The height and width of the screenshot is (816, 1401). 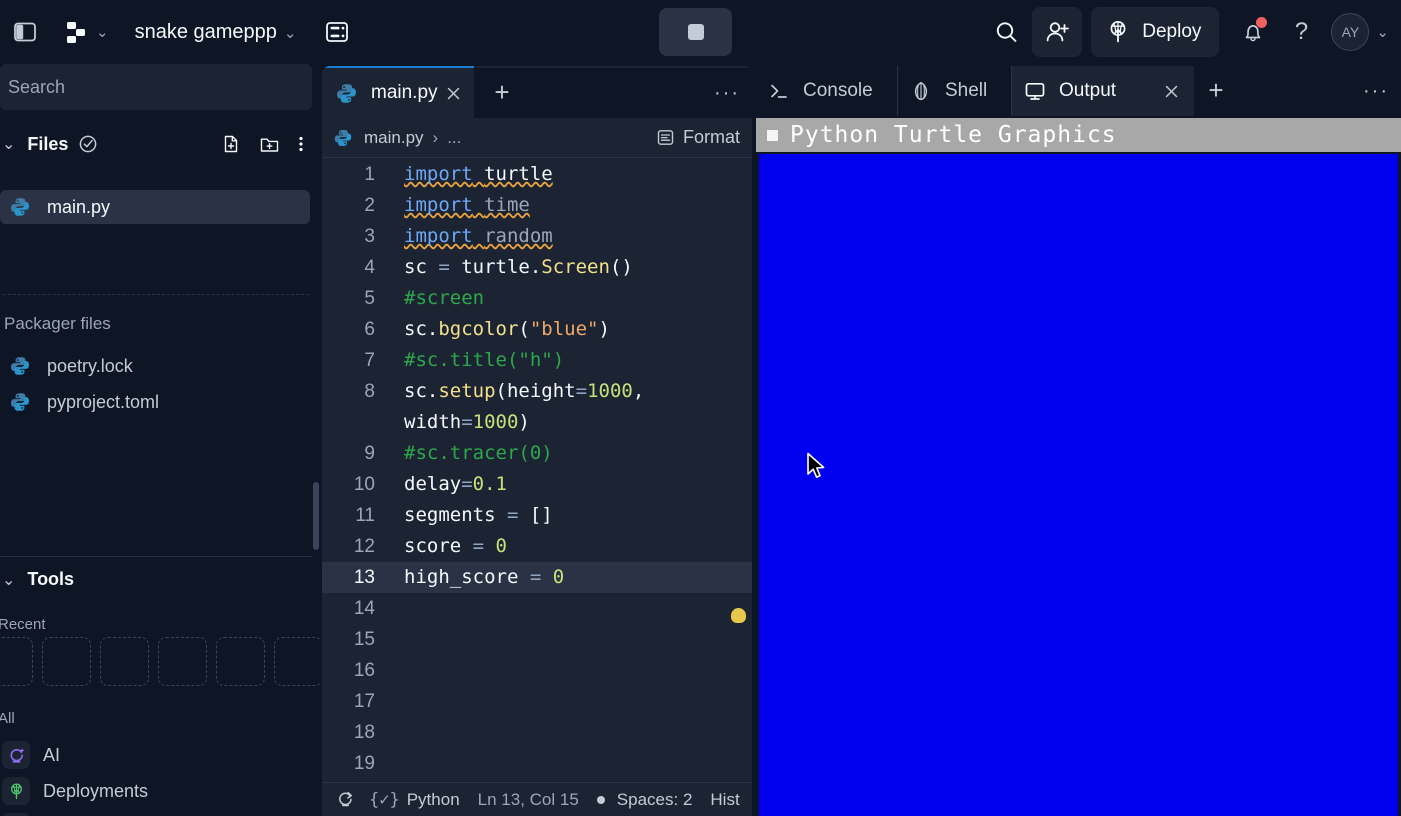 What do you see at coordinates (966, 90) in the screenshot?
I see `tab-label: Shell` at bounding box center [966, 90].